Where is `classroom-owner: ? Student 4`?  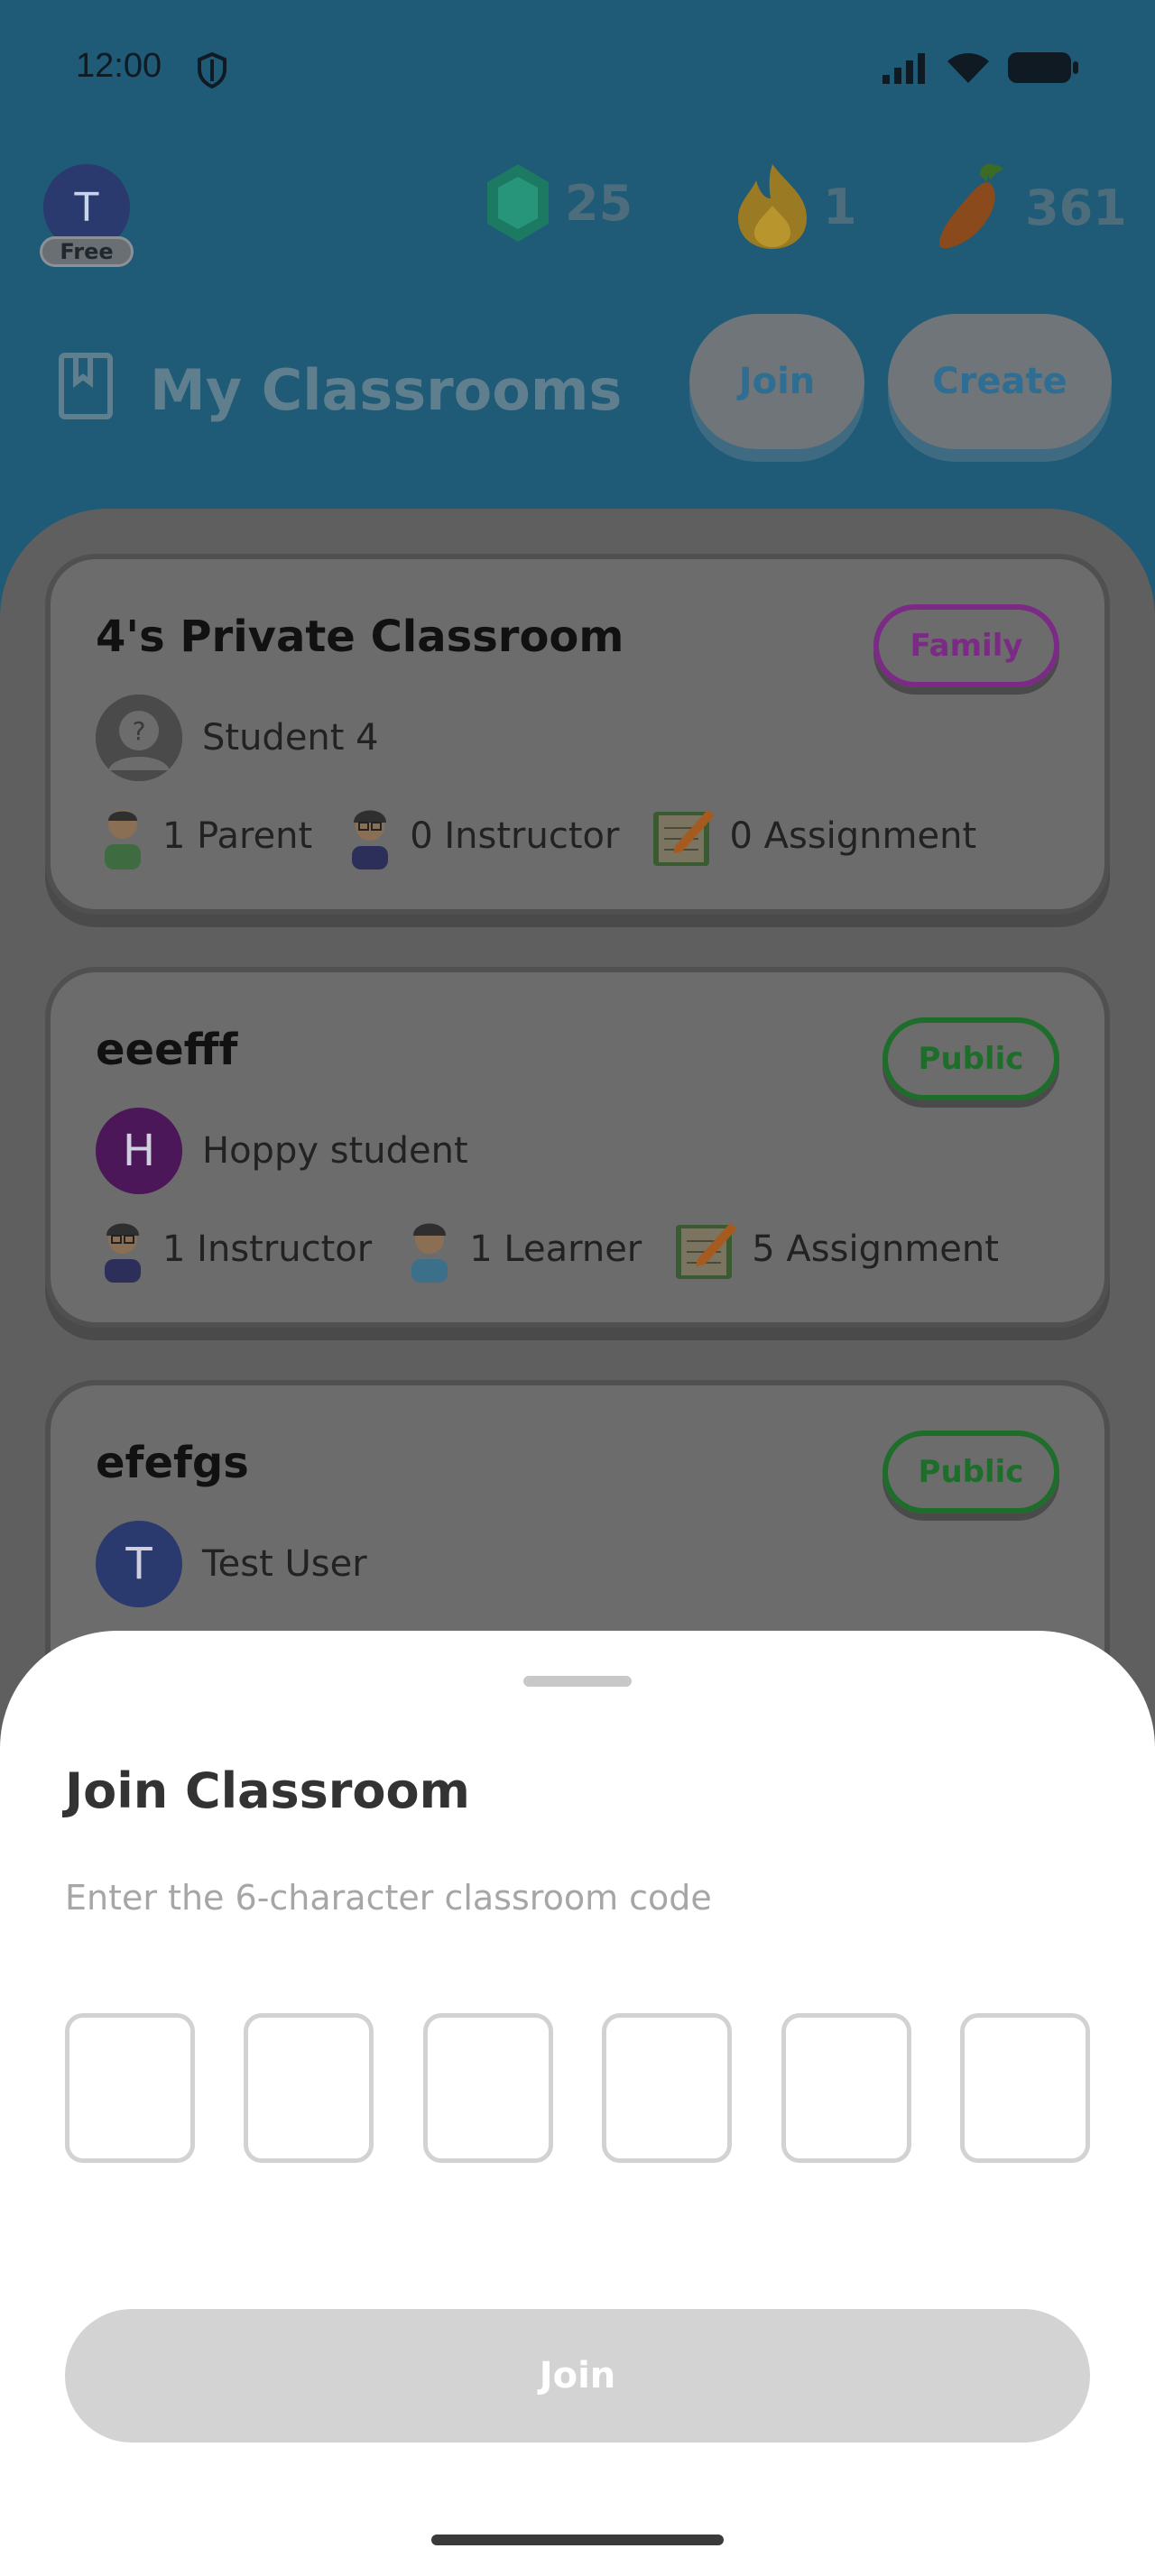
classroom-owner: ? Student 4 is located at coordinates (238, 738).